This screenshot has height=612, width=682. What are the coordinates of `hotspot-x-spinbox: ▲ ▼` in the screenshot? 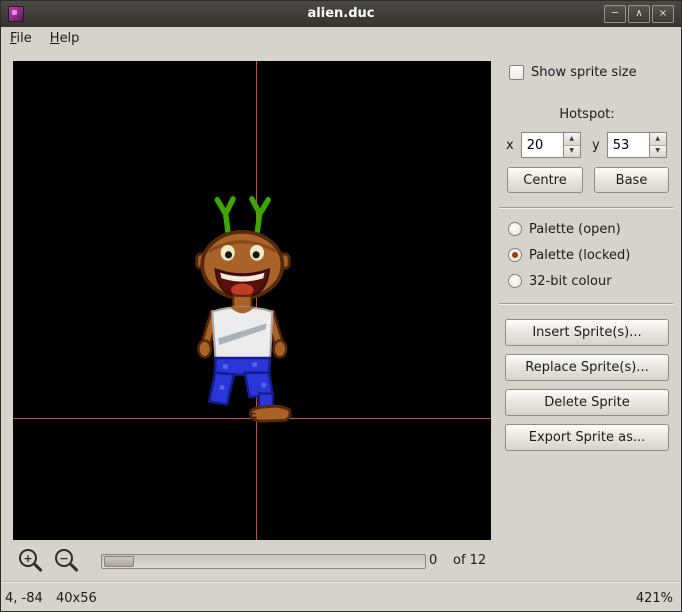 It's located at (550, 145).